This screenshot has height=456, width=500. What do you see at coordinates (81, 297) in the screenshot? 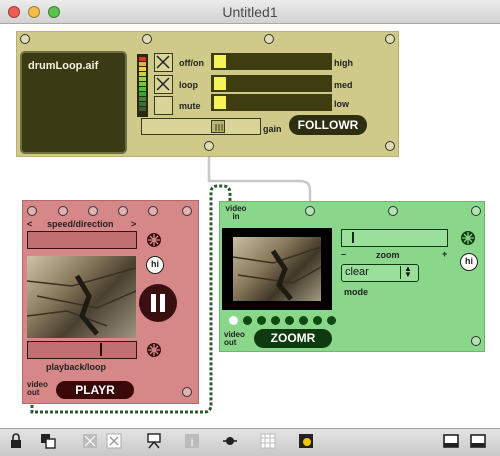
I see `video-preview` at bounding box center [81, 297].